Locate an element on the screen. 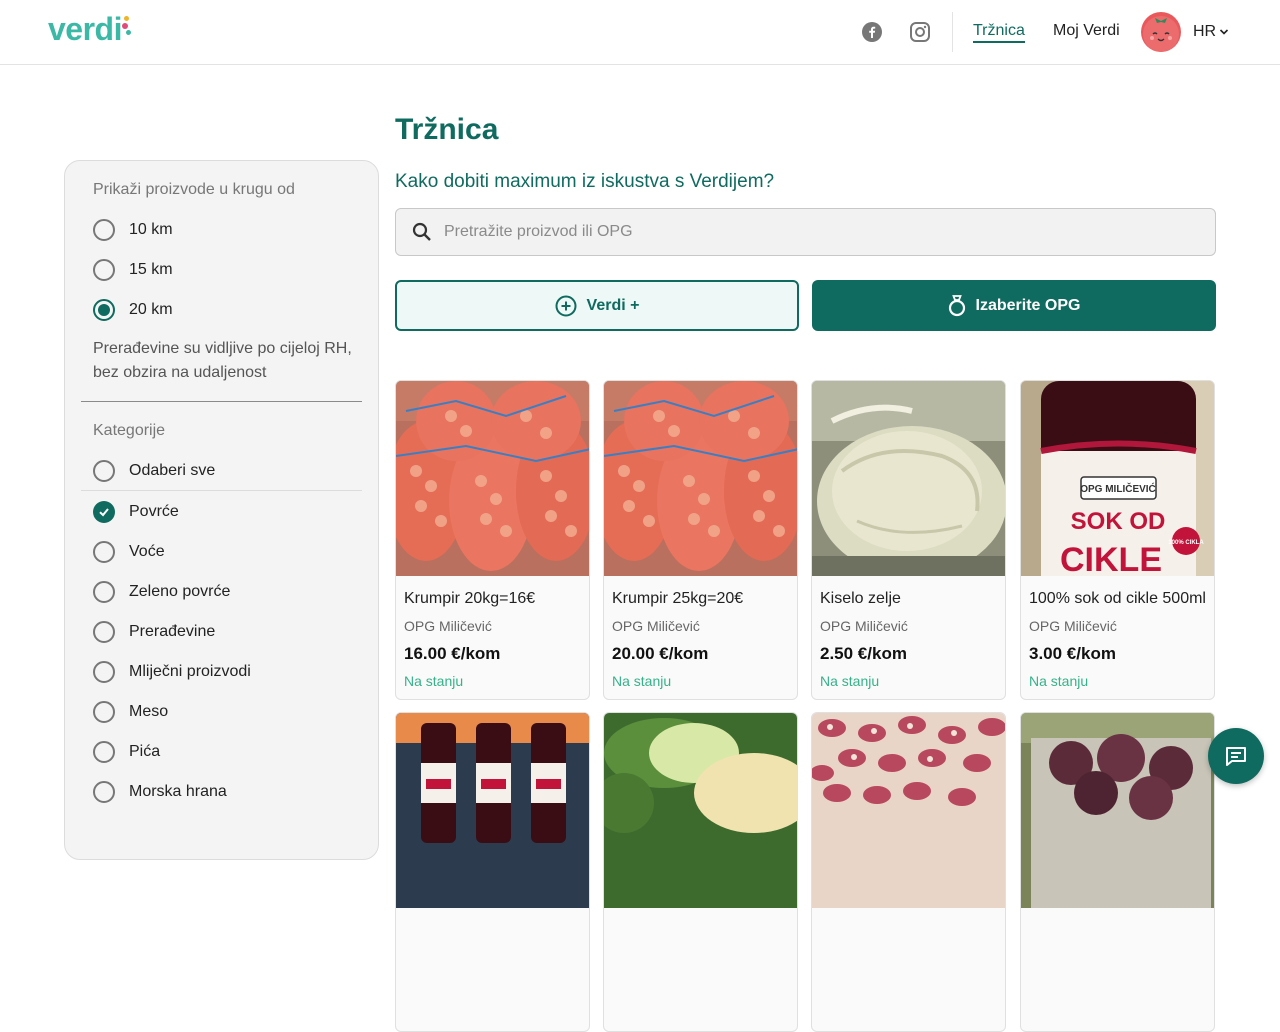  category-option-voce: Voće is located at coordinates (129, 552).